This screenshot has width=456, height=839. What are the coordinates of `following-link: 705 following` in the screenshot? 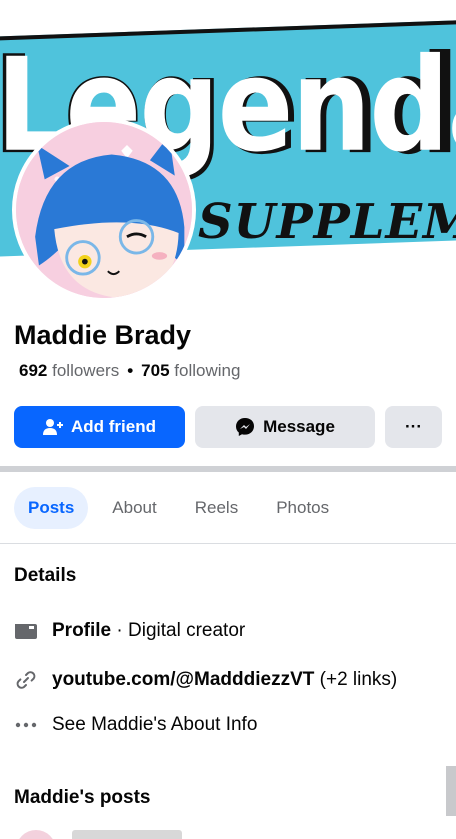 It's located at (190, 370).